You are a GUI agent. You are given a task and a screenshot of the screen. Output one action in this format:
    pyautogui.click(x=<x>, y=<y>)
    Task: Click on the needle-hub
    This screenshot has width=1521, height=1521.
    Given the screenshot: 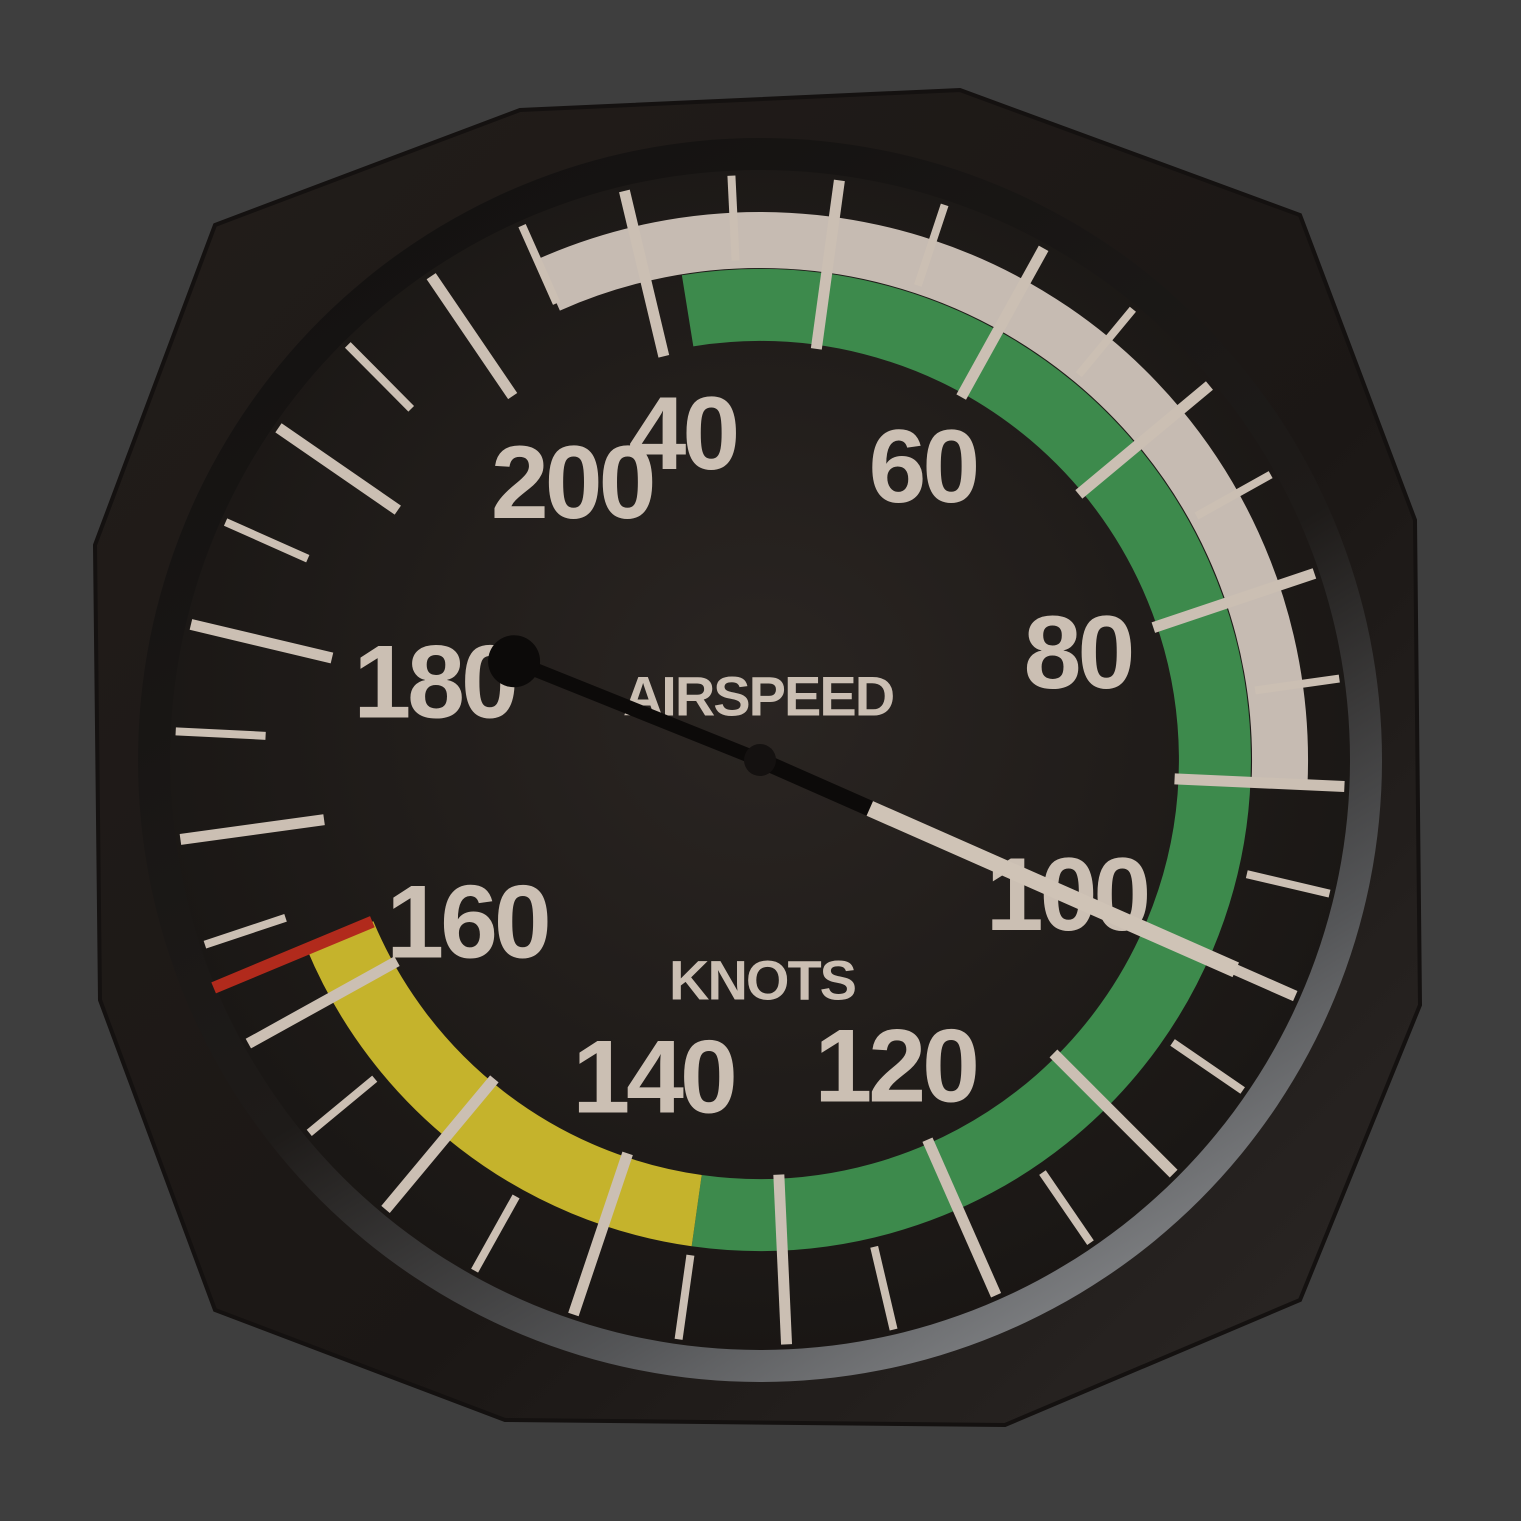 What is the action you would take?
    pyautogui.click(x=760, y=760)
    